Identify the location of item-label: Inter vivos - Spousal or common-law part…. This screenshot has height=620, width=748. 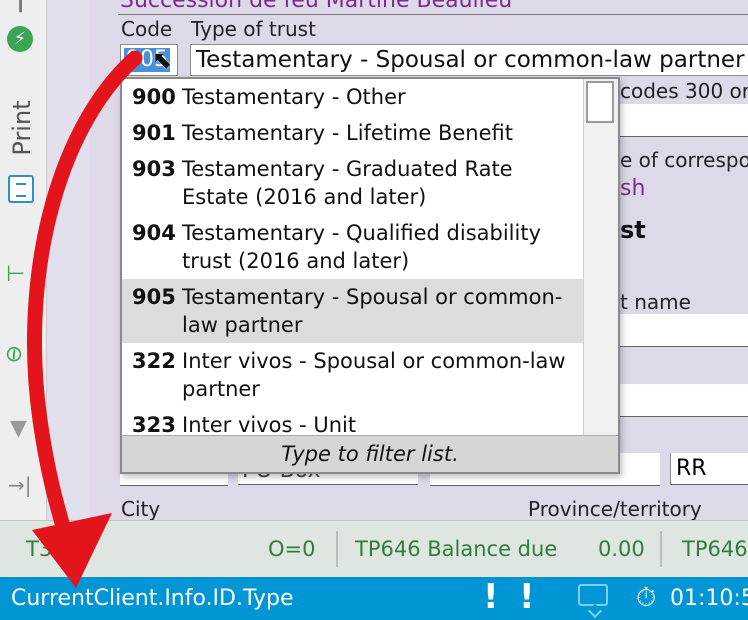
(374, 375).